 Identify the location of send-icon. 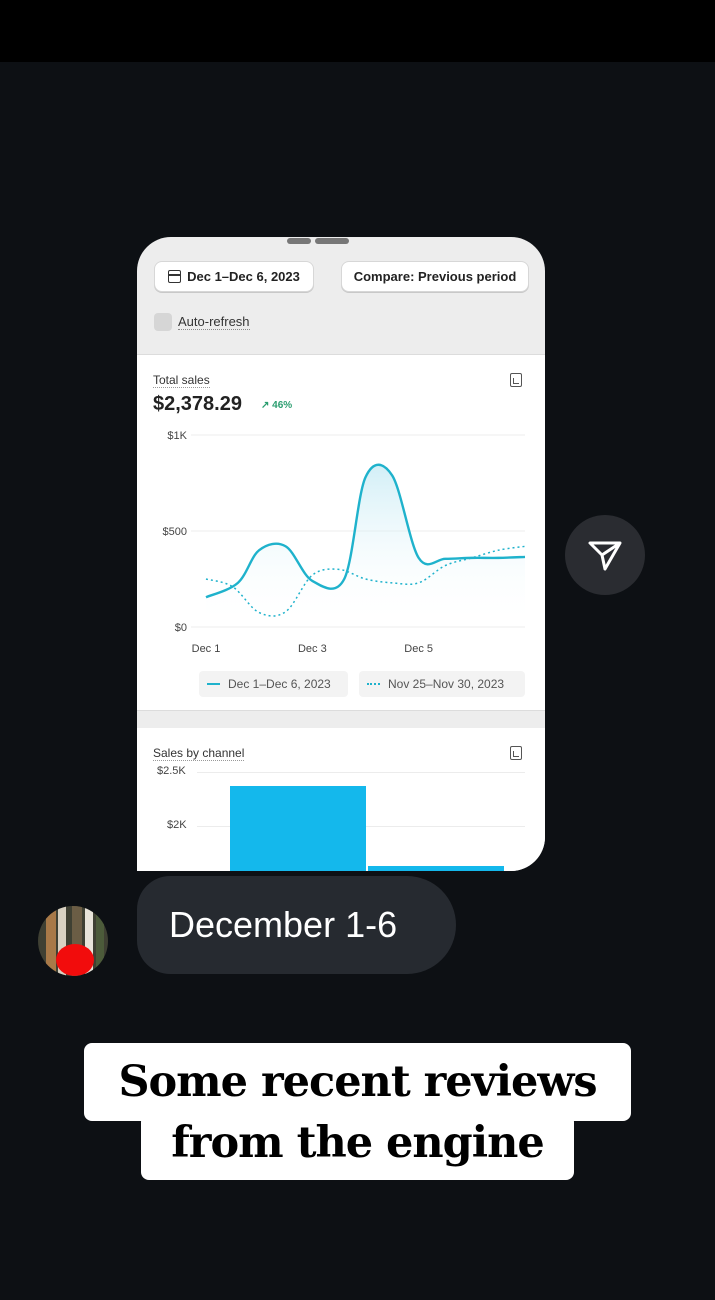
(605, 556).